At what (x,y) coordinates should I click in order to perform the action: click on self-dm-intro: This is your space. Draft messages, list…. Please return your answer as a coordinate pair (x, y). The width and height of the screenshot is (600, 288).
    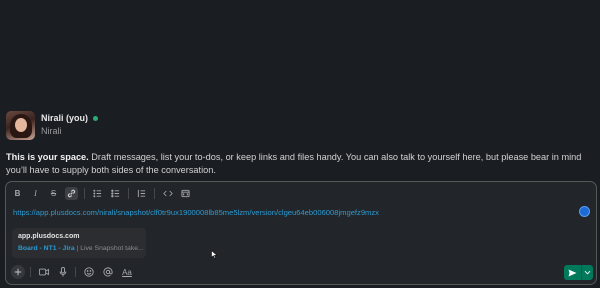
    Looking at the image, I should click on (301, 164).